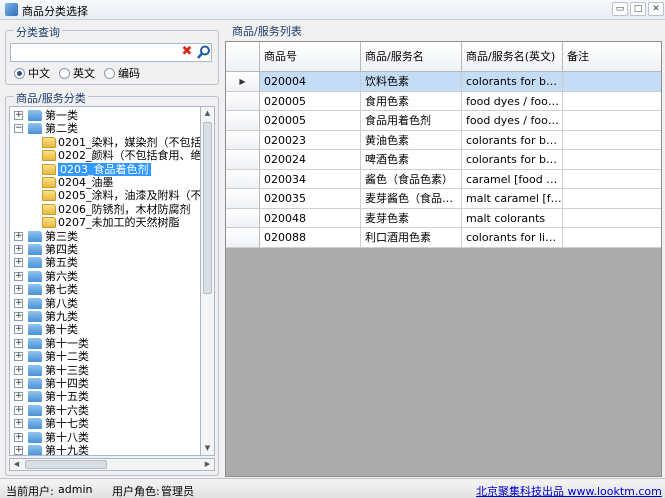  Describe the element at coordinates (109, 73) in the screenshot. I see `radio-code-dot` at that location.